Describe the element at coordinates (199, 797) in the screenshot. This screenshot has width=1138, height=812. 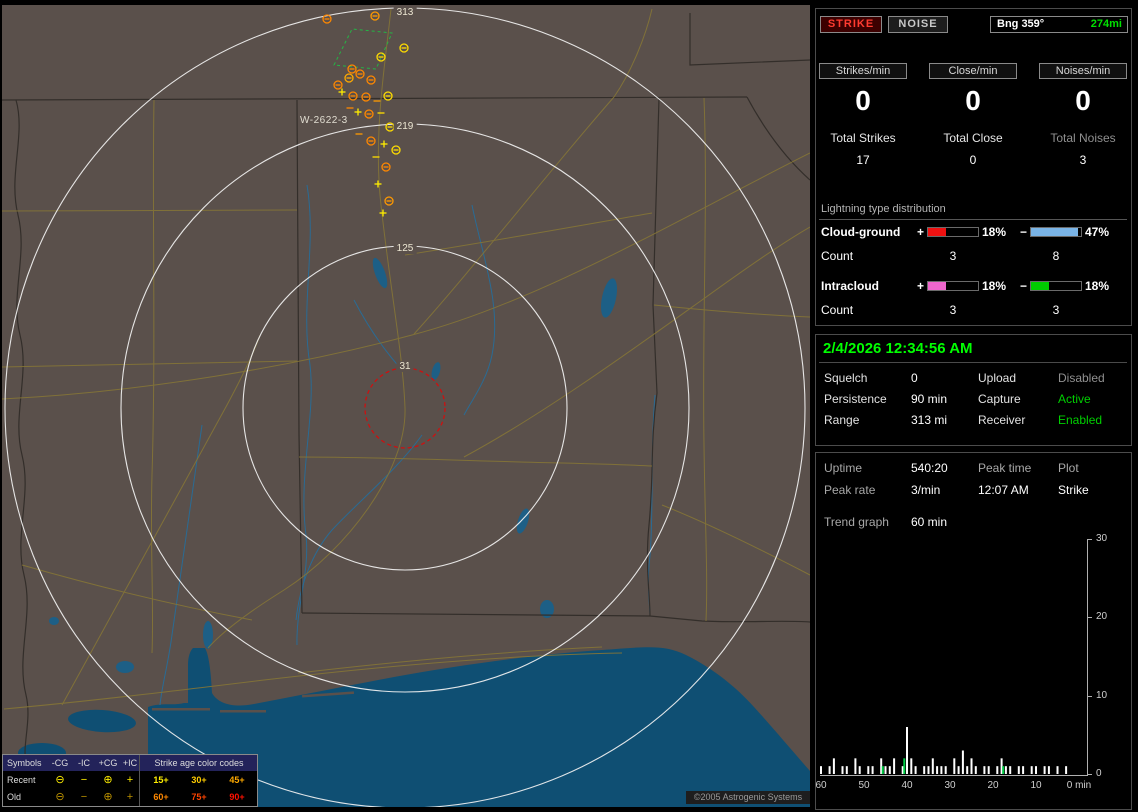
I see `age-75: 75+` at that location.